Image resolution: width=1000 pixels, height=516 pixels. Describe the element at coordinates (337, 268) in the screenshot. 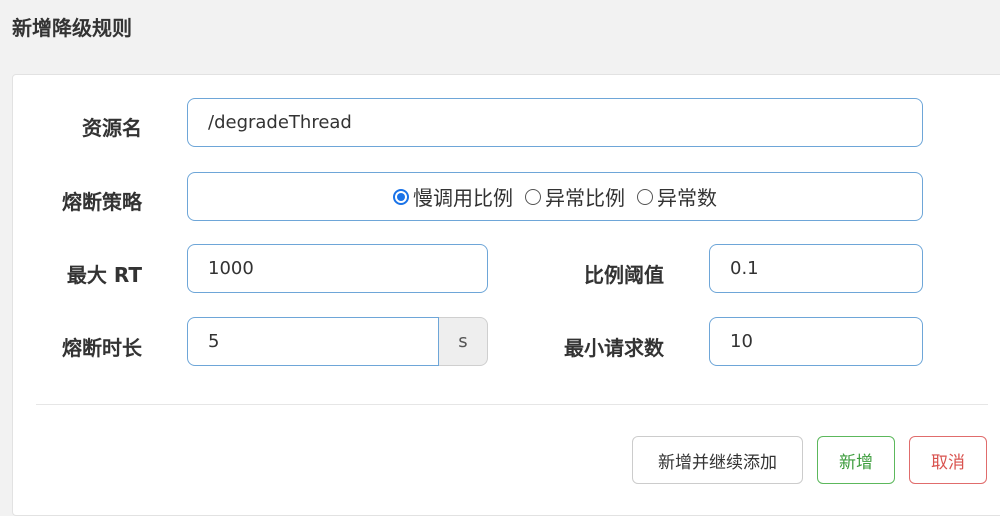

I see `max-rt-input: 1000` at that location.